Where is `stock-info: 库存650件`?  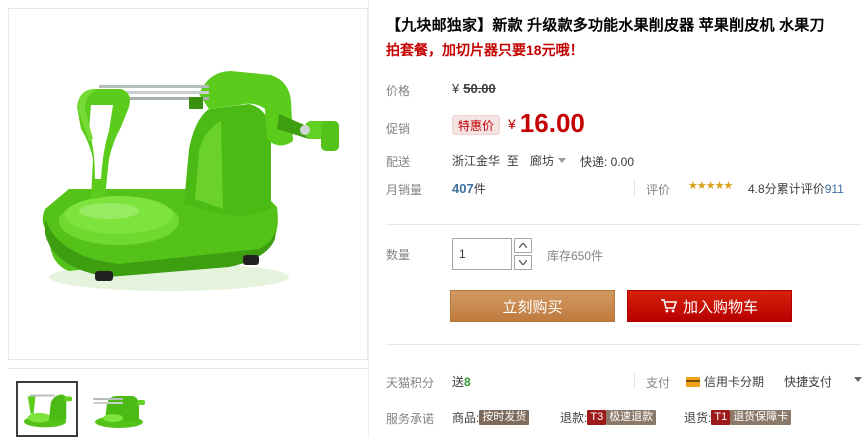 stock-info: 库存650件 is located at coordinates (575, 256).